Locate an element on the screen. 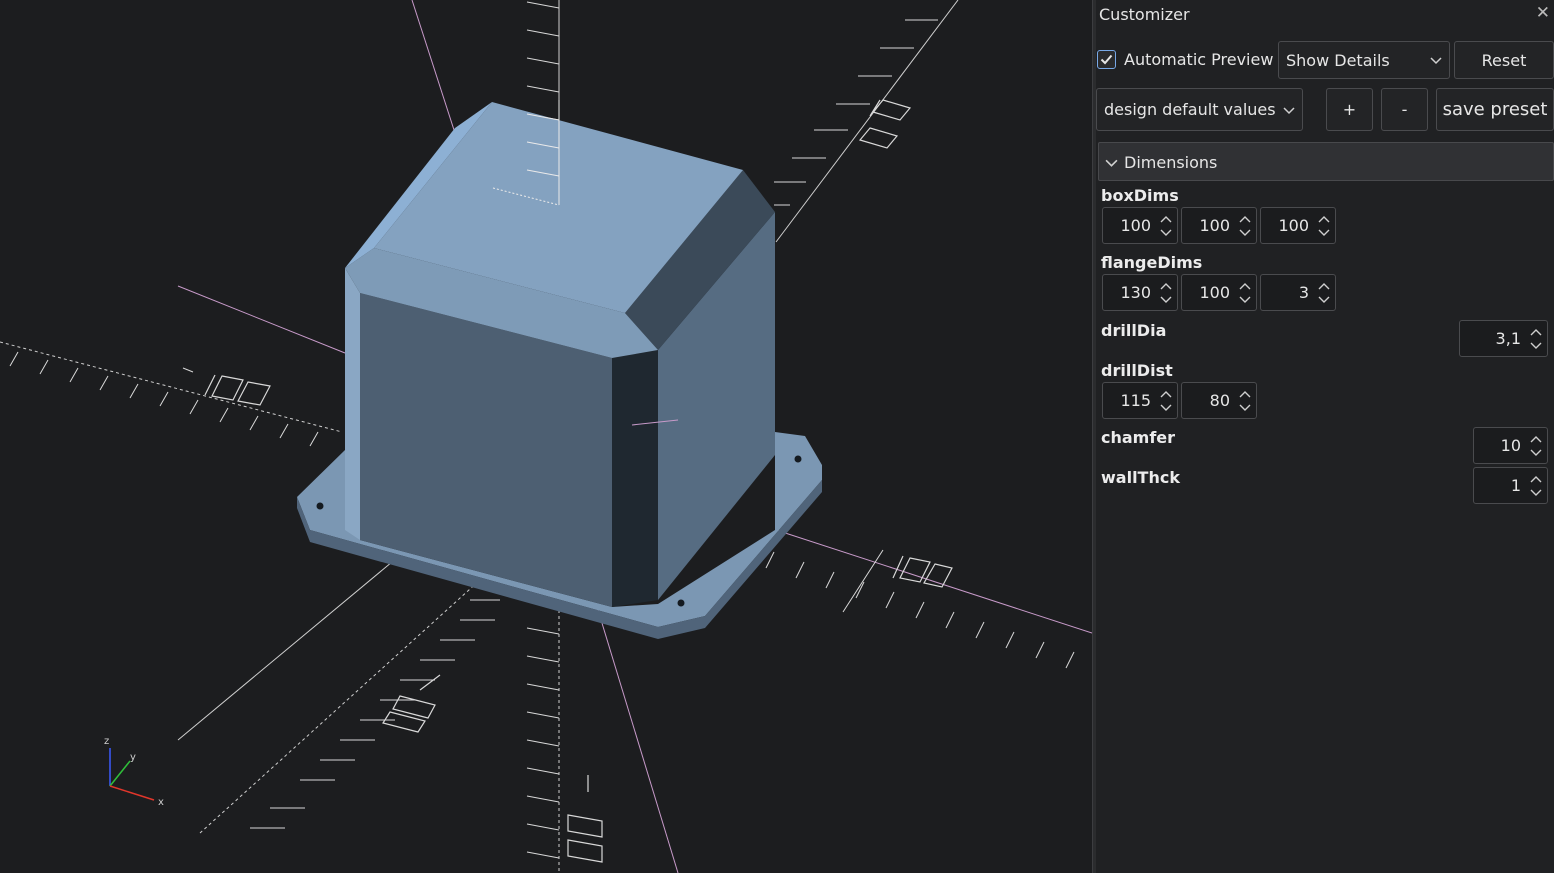 This screenshot has width=1554, height=873. close-icon: ✕ is located at coordinates (1543, 13).